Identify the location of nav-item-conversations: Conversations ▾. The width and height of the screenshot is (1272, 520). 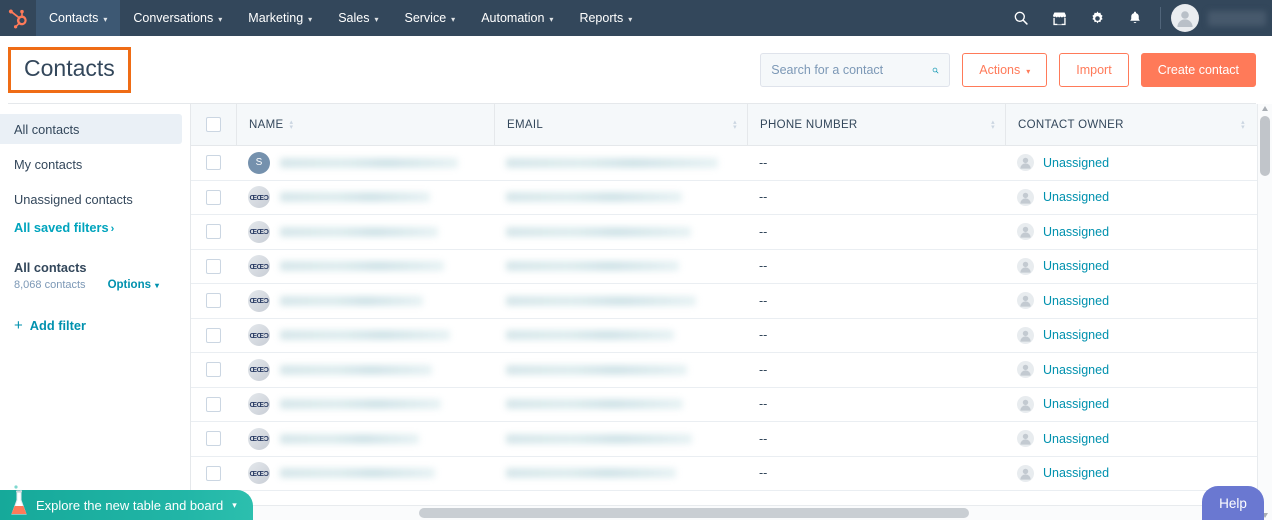
(177, 18).